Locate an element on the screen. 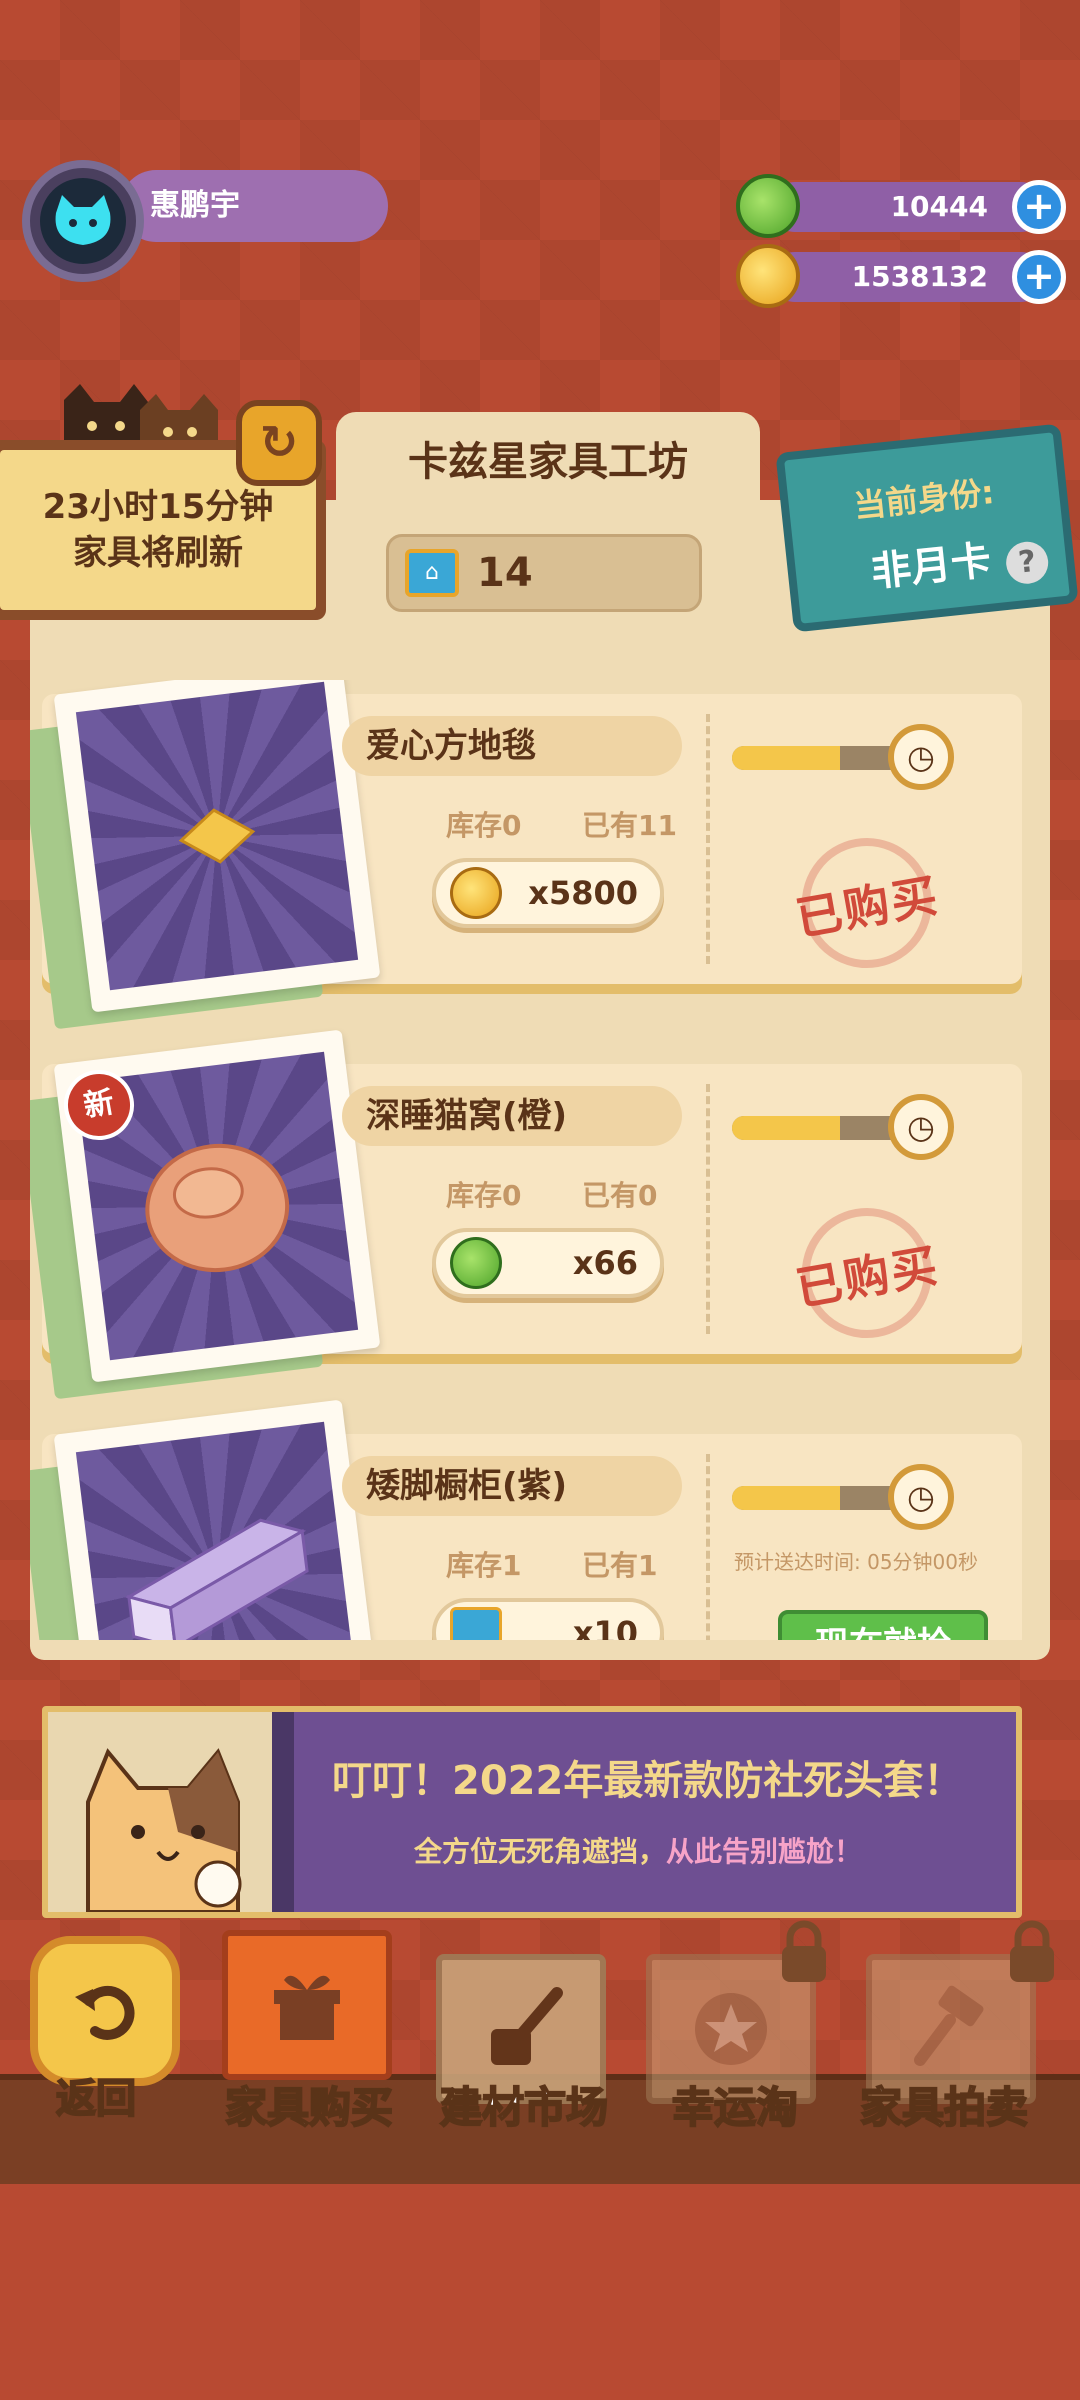  low-cabinet-icon is located at coordinates (217, 1579).